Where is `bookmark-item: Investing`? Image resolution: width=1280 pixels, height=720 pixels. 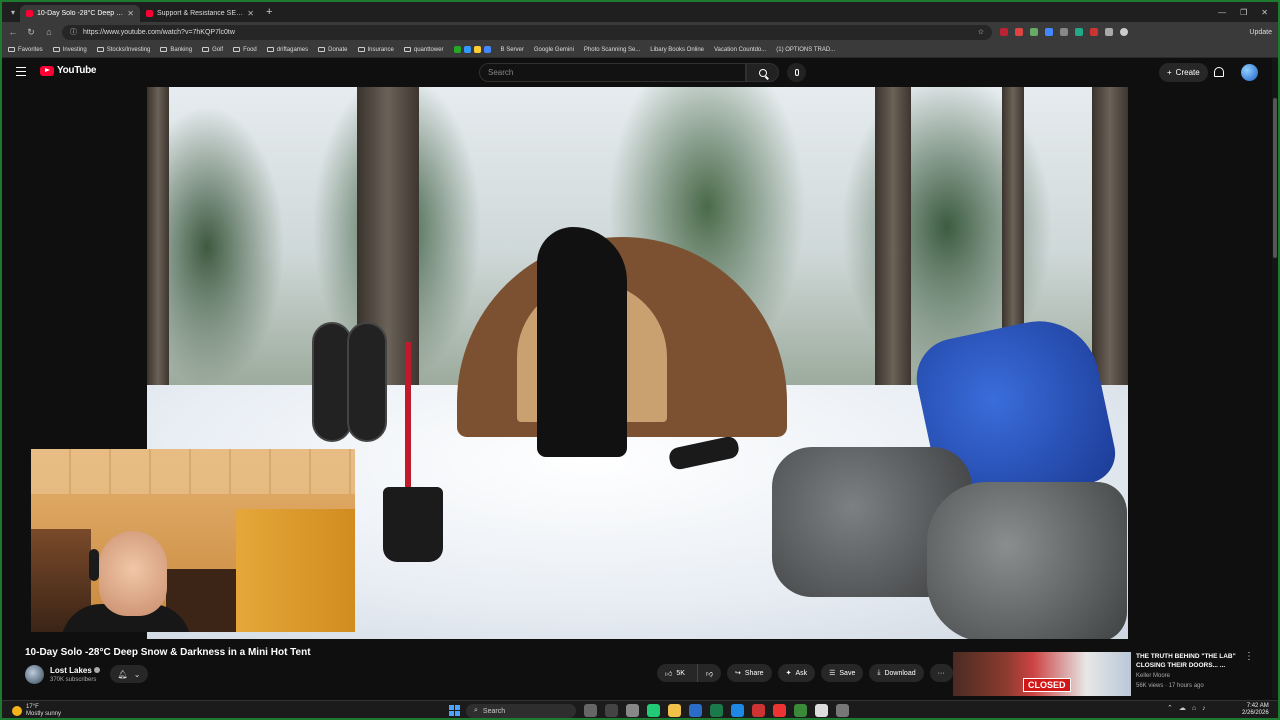 bookmark-item: Investing is located at coordinates (69, 50).